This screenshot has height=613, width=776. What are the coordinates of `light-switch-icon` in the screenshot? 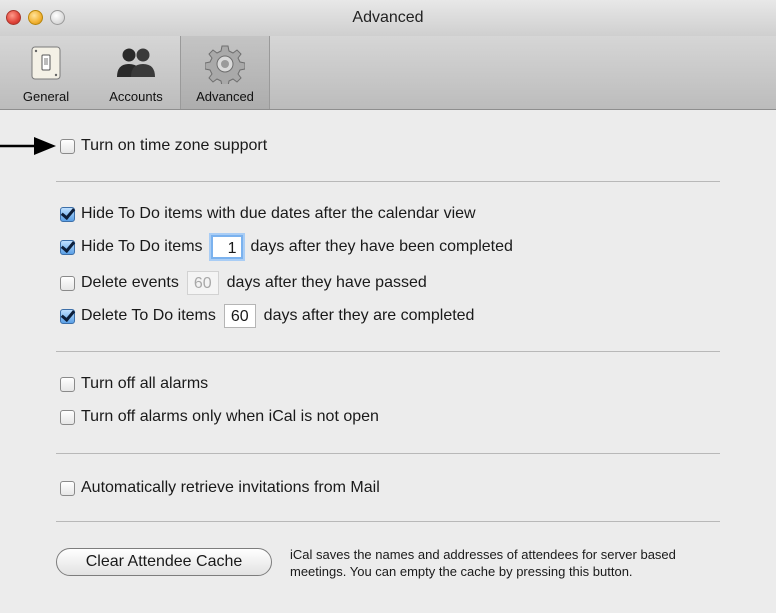 It's located at (46, 63).